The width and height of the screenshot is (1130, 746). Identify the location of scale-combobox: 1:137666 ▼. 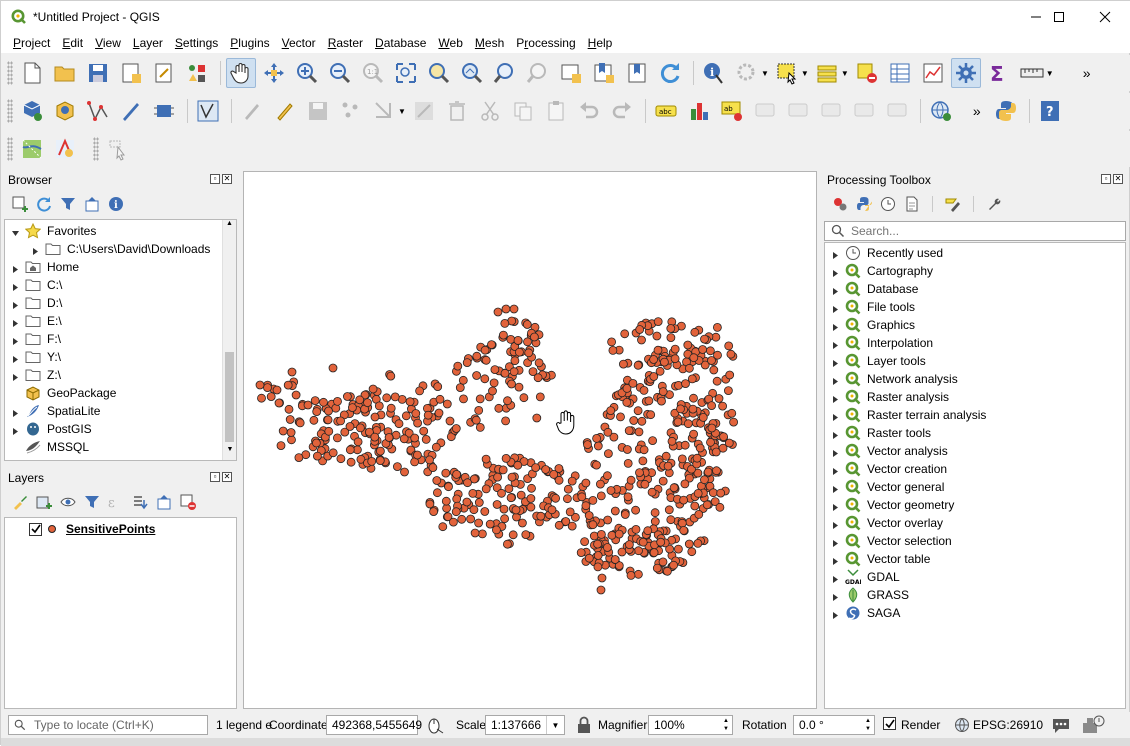
(525, 725).